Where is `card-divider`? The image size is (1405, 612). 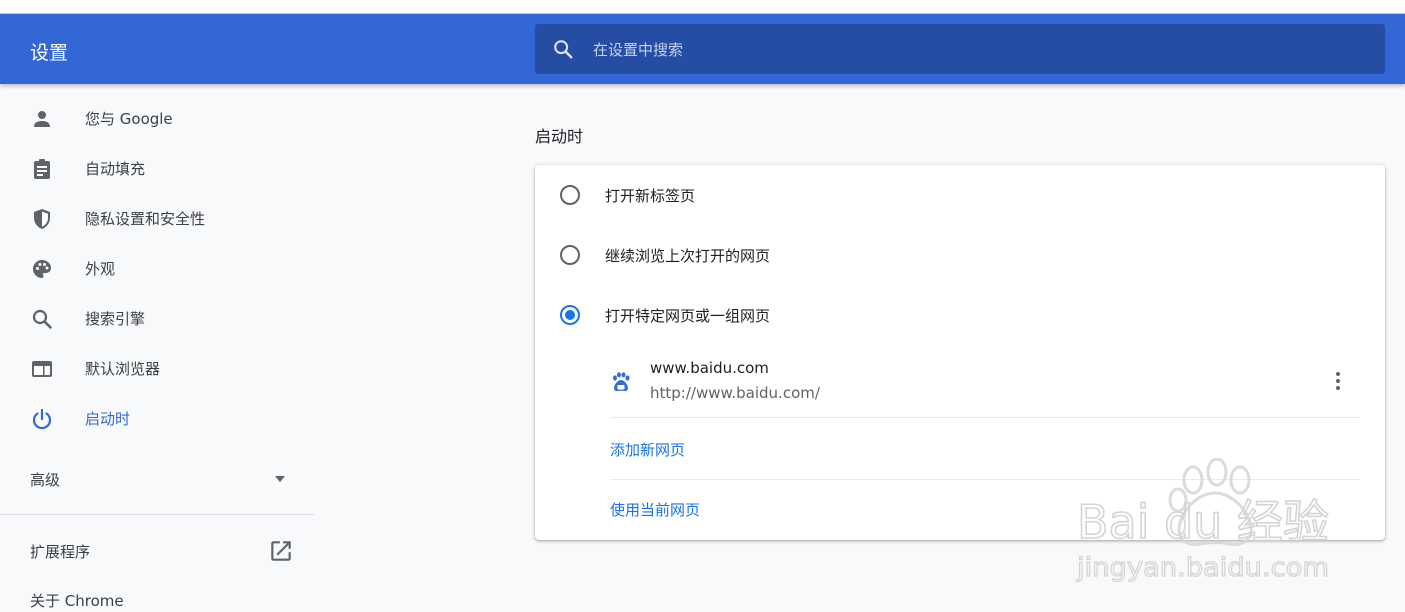
card-divider is located at coordinates (985, 417).